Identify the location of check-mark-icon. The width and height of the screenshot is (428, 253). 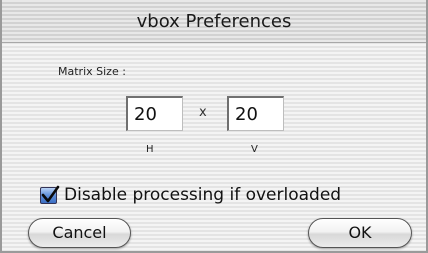
(50, 193).